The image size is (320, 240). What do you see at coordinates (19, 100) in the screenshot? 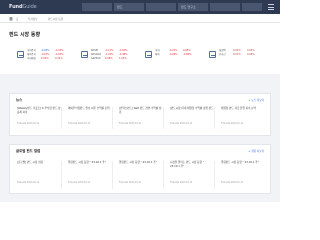
I see `news-title: 뉴스` at bounding box center [19, 100].